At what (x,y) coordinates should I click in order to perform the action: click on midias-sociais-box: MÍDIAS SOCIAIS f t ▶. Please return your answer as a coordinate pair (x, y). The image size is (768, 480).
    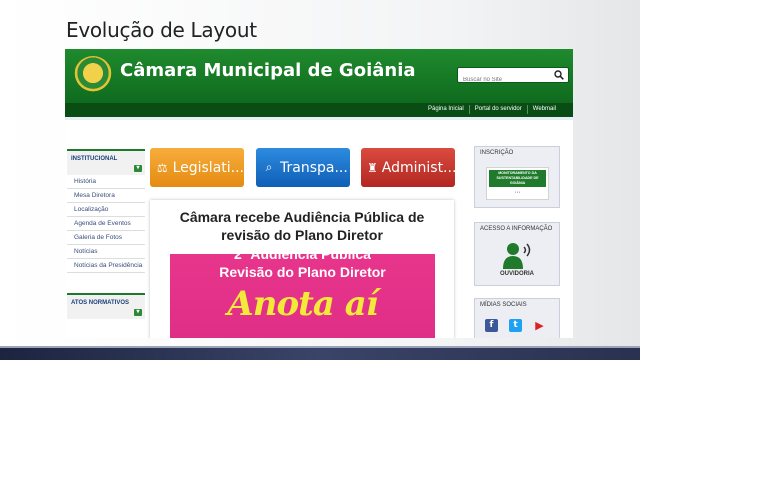
    Looking at the image, I should click on (517, 318).